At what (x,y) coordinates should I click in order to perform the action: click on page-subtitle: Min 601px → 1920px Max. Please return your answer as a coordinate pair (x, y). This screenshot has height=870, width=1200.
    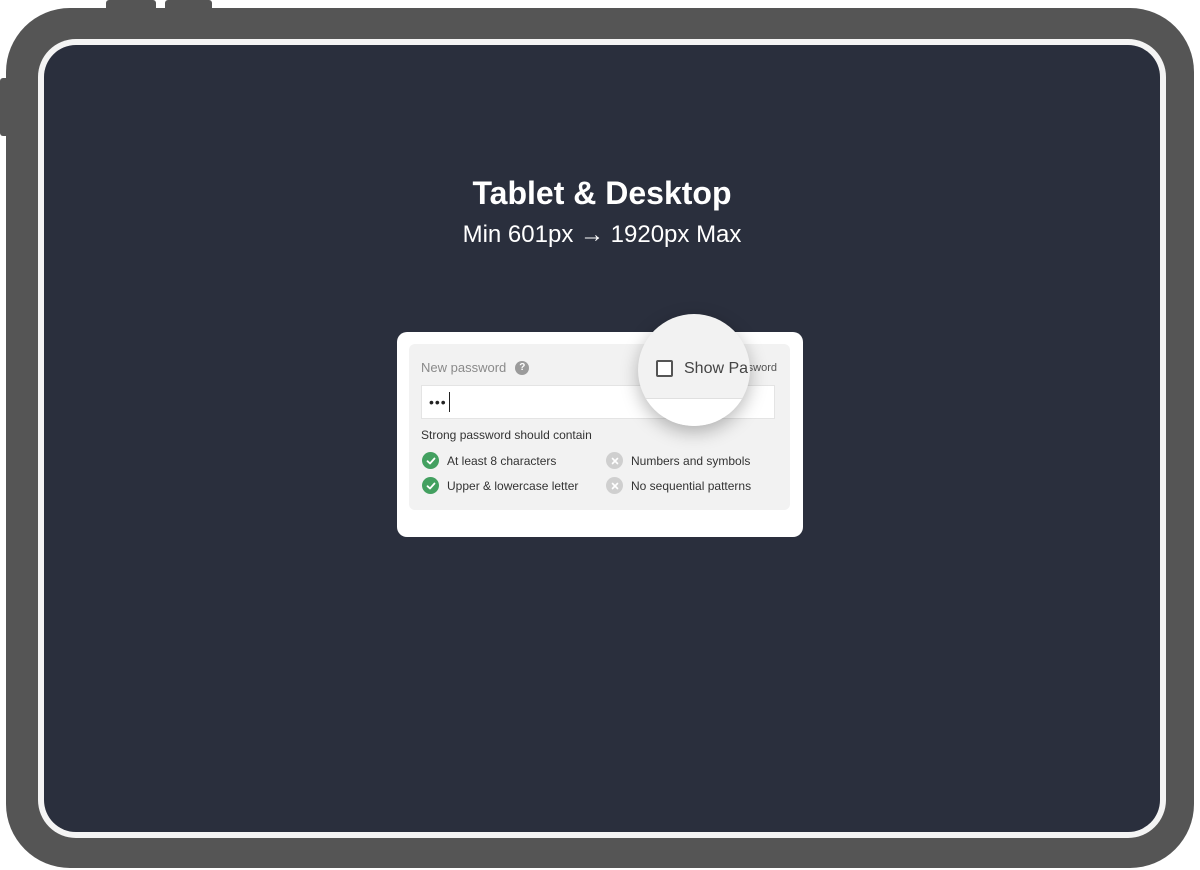
    Looking at the image, I should click on (602, 234).